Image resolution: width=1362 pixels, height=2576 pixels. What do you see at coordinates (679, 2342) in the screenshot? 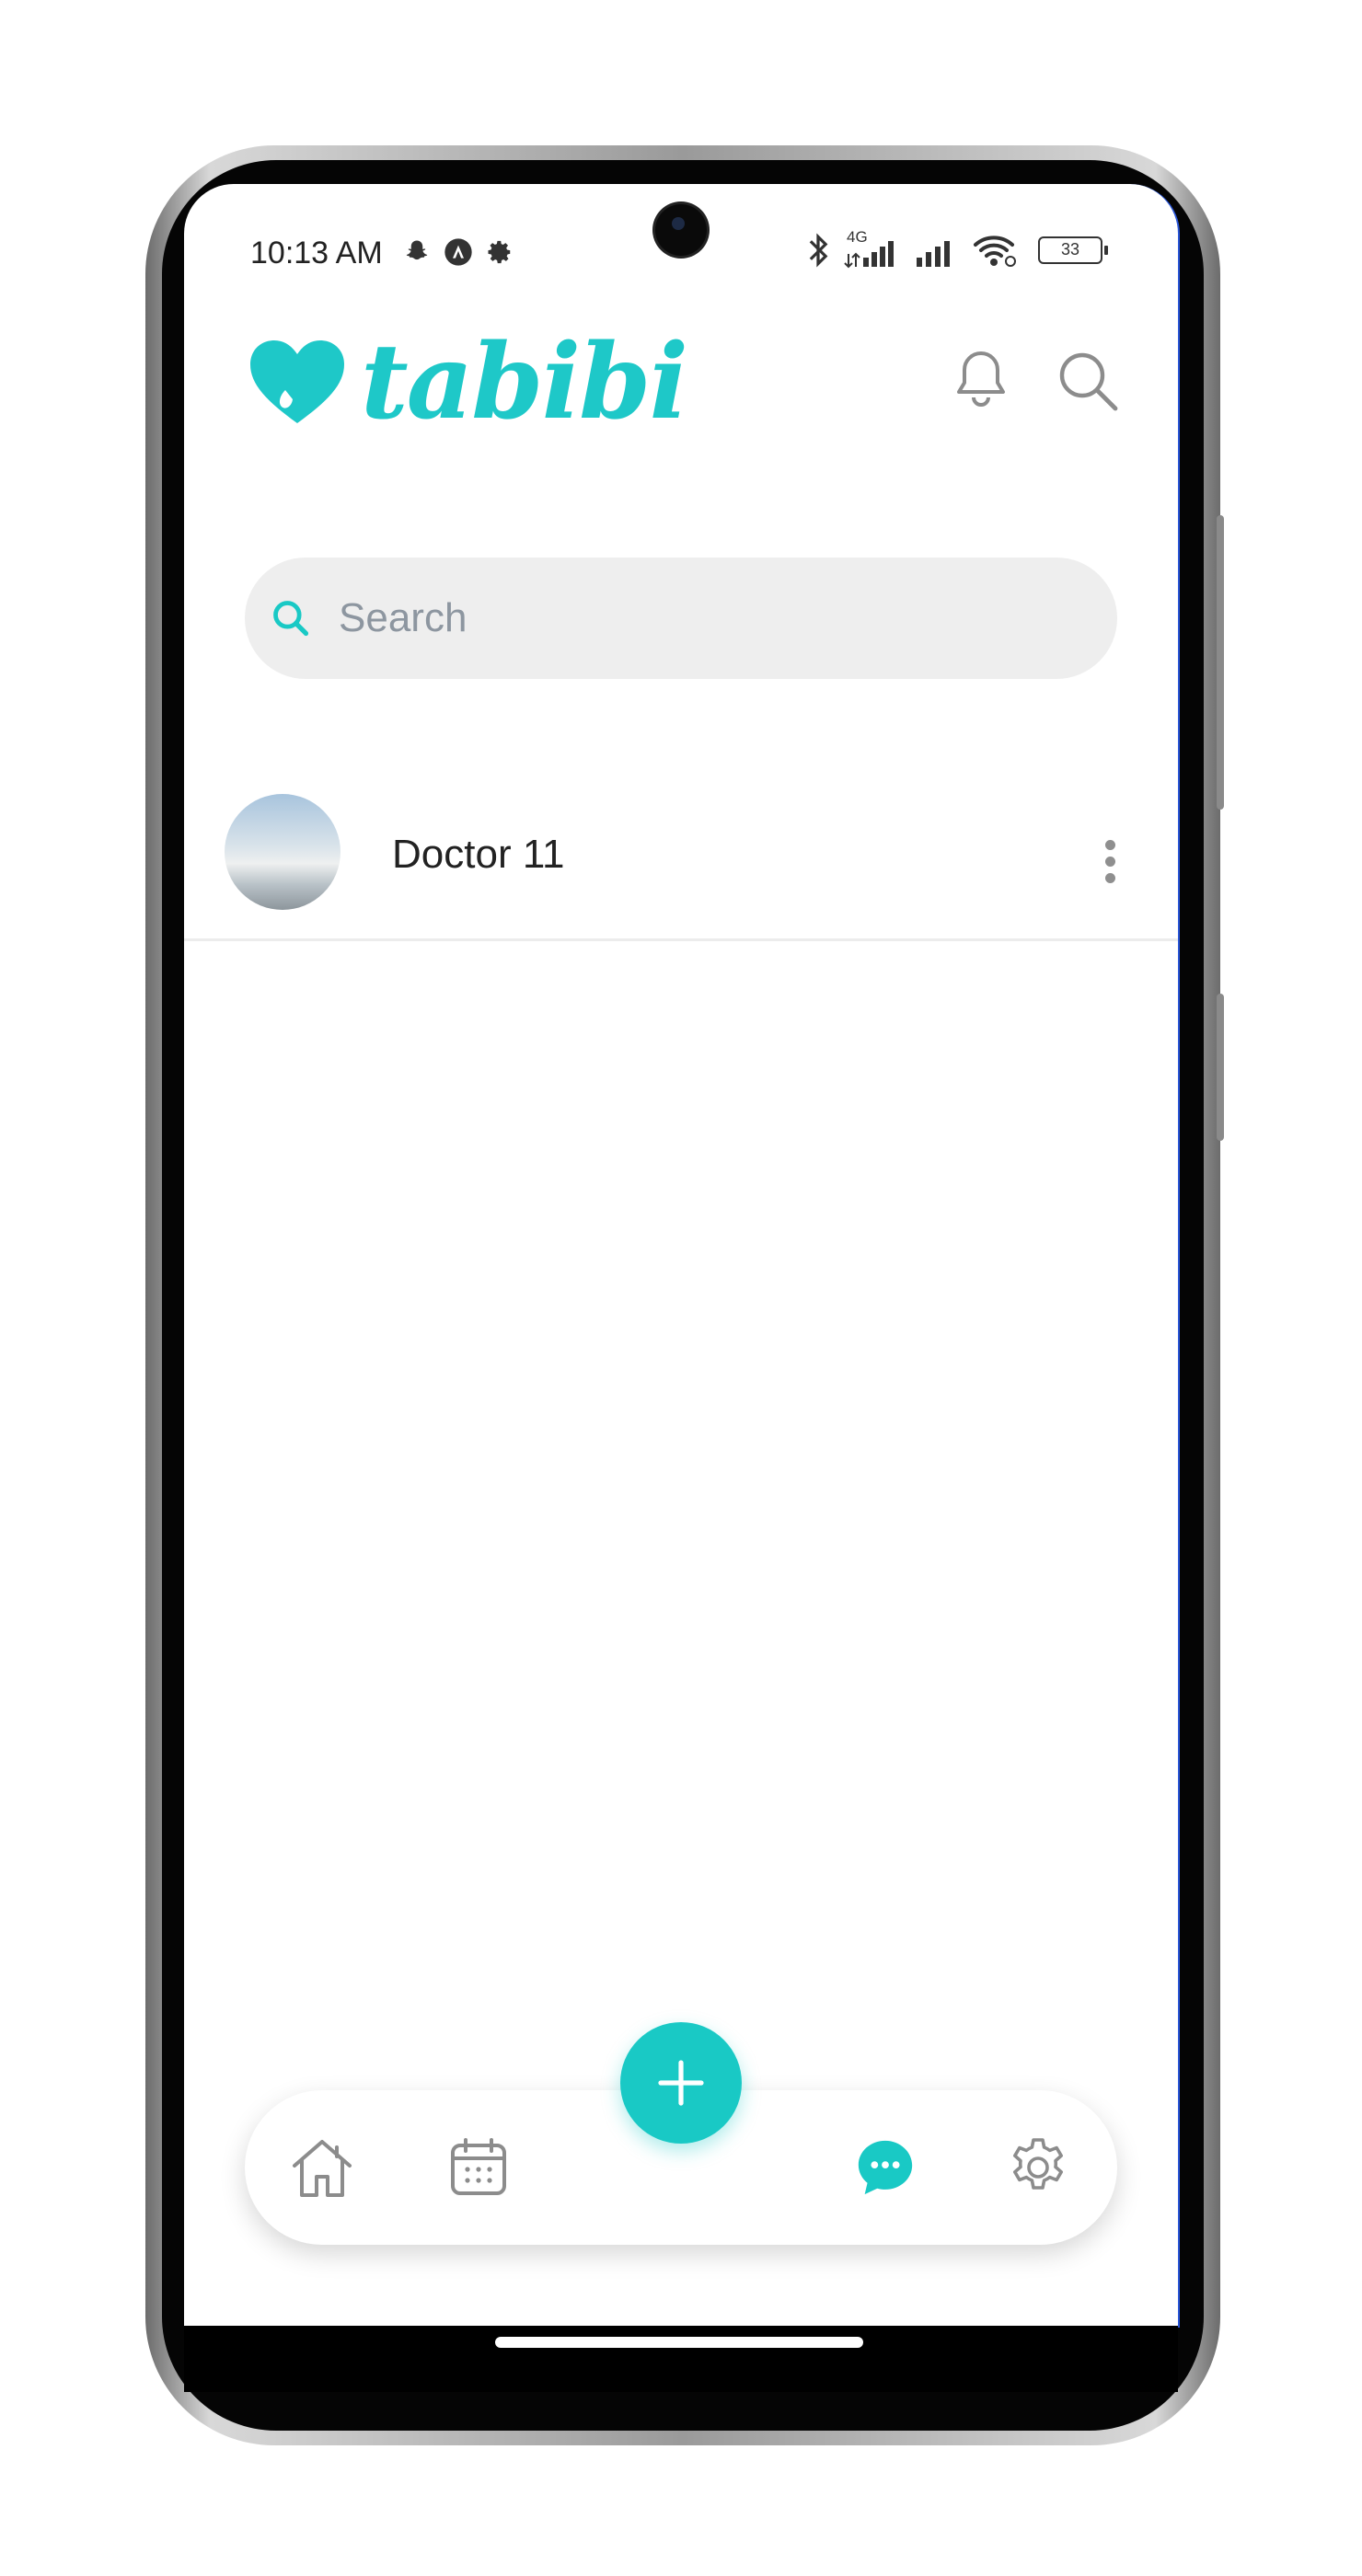
I see `home-indicator` at bounding box center [679, 2342].